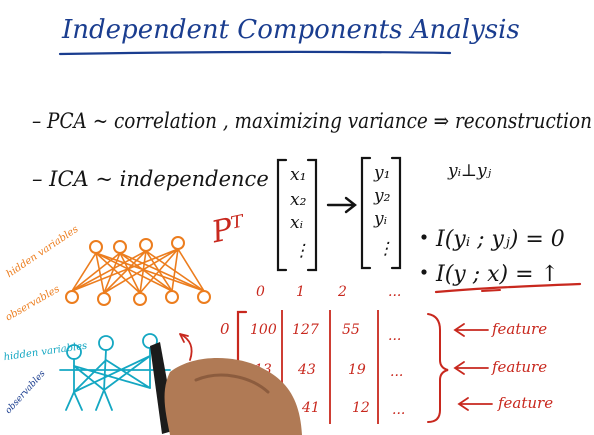  Describe the element at coordinates (290, 30) in the screenshot. I see `title-text: Independent Components Analysis` at that location.